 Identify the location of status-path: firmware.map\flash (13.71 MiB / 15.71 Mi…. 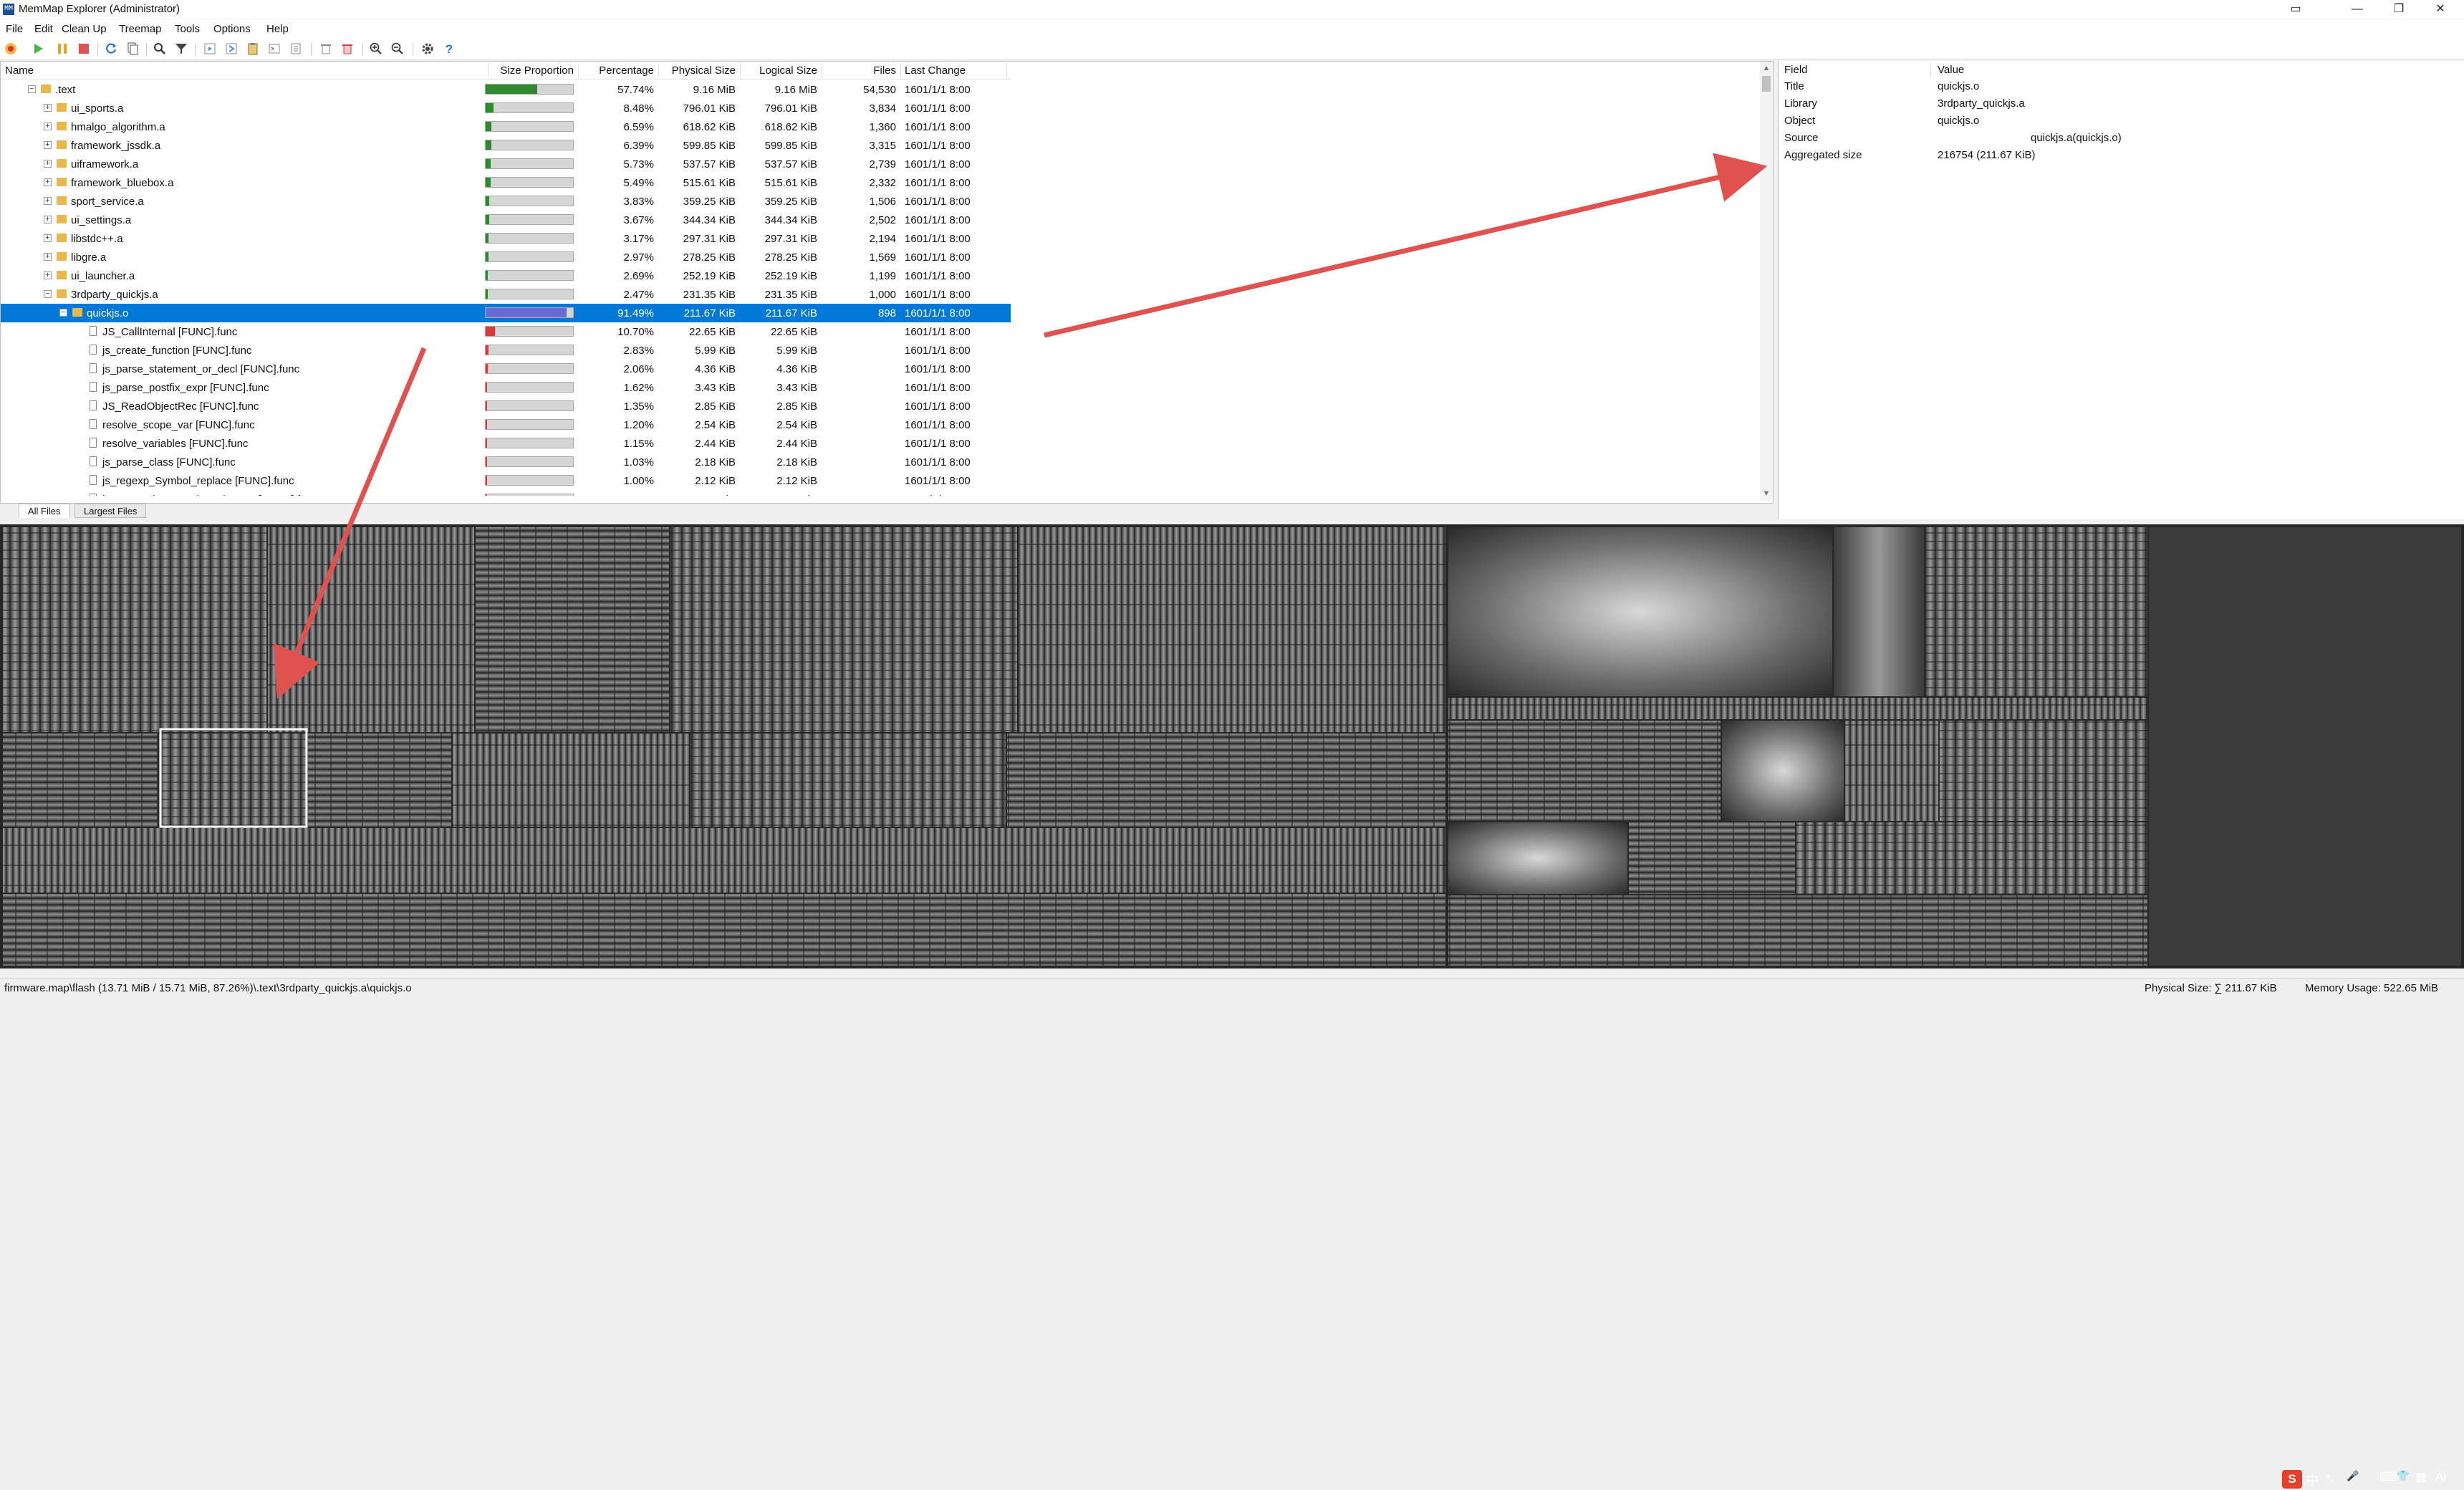
(208, 988).